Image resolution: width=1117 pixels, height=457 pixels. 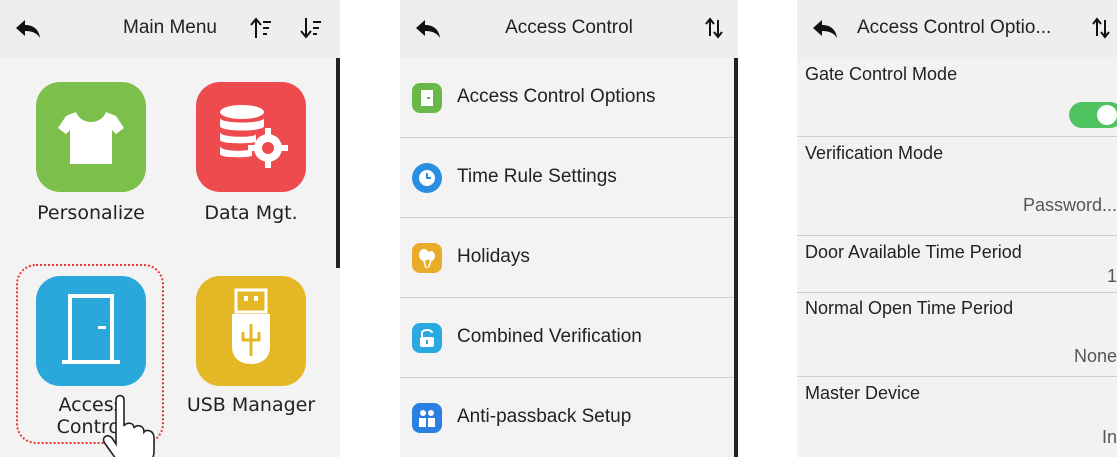 I want to click on option-master-device: Master Device In, so click(x=957, y=417).